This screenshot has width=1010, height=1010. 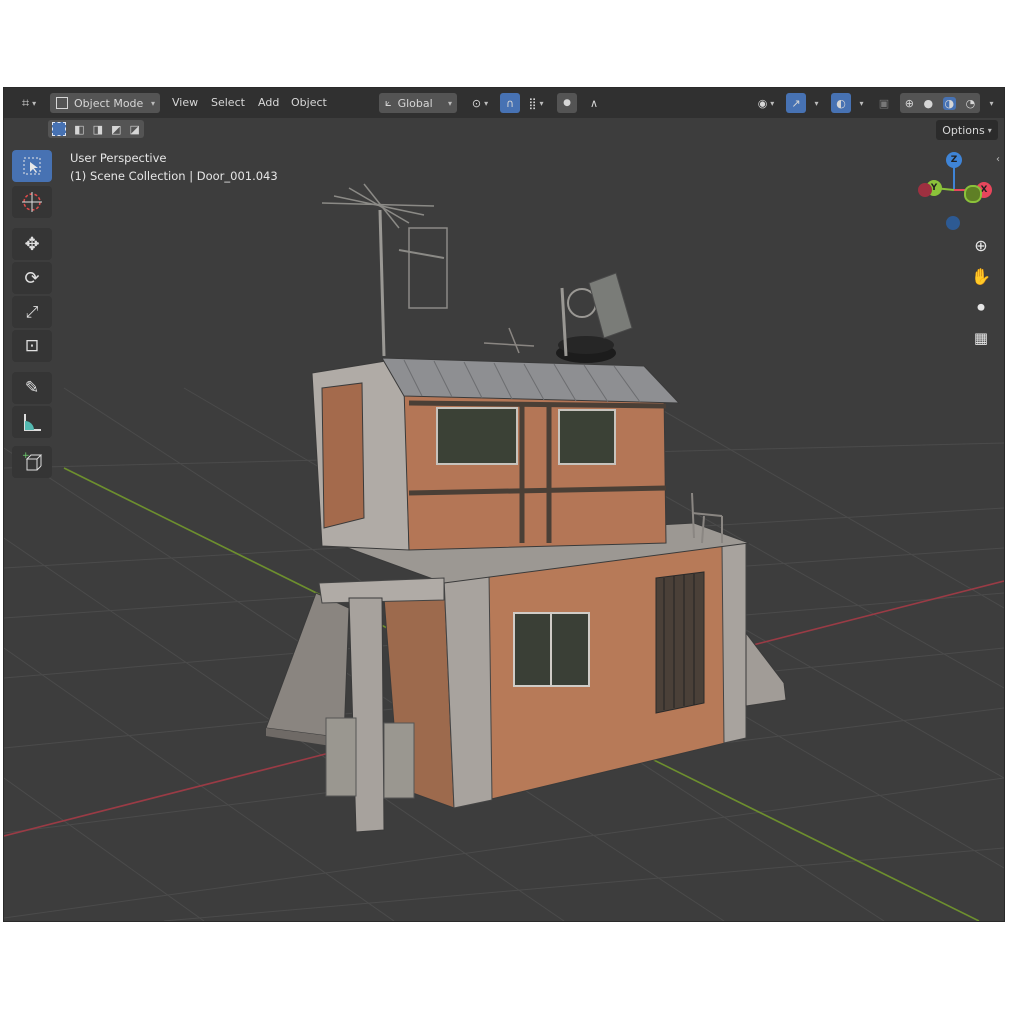 I want to click on move-icon: ✥, so click(x=32, y=244).